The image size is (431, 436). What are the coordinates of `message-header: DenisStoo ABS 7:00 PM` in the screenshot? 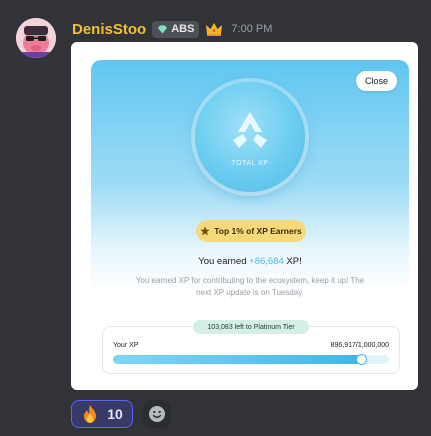 It's located at (172, 29).